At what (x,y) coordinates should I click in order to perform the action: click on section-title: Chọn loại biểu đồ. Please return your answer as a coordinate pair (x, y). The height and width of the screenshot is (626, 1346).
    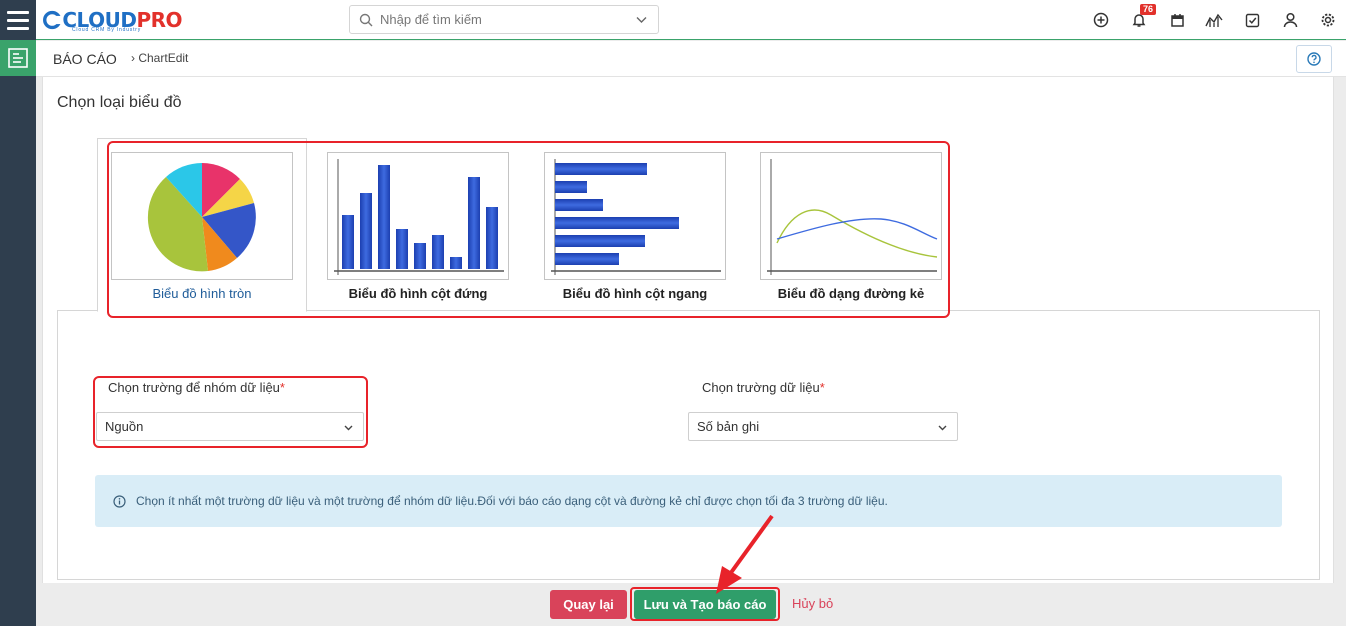
    Looking at the image, I should click on (119, 102).